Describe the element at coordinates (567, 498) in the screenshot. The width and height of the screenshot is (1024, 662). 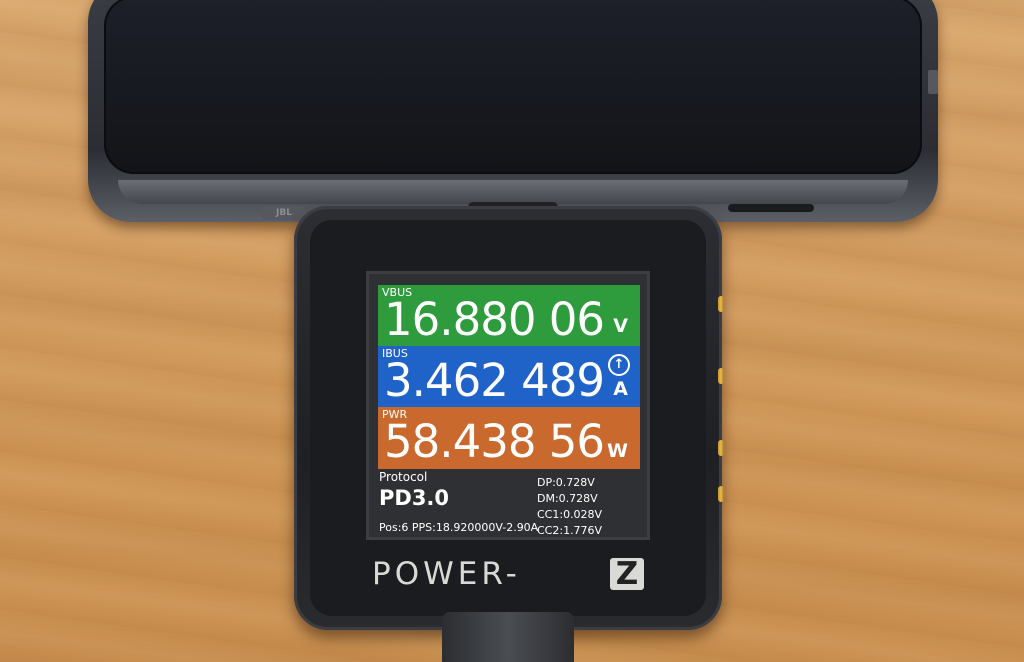
I see `dm-voltage: DM:0.728V` at that location.